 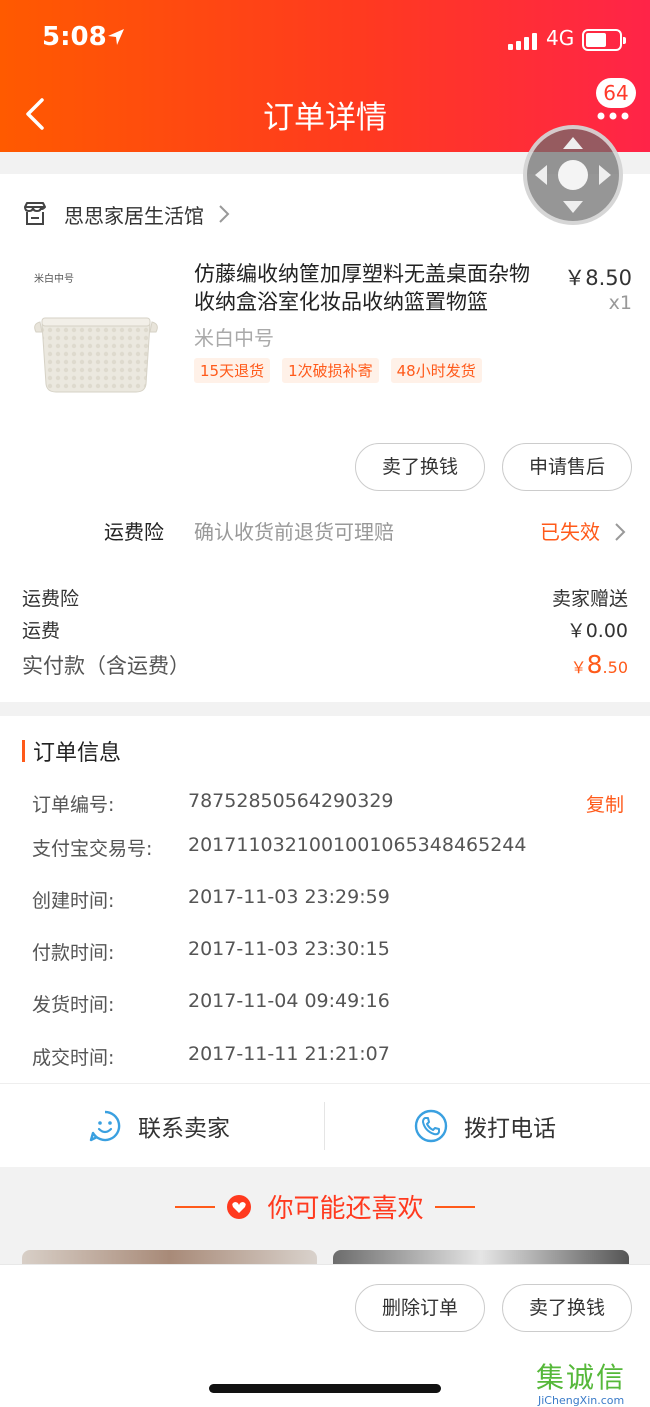 What do you see at coordinates (599, 664) in the screenshot?
I see `paid-total-value: ￥8.50` at bounding box center [599, 664].